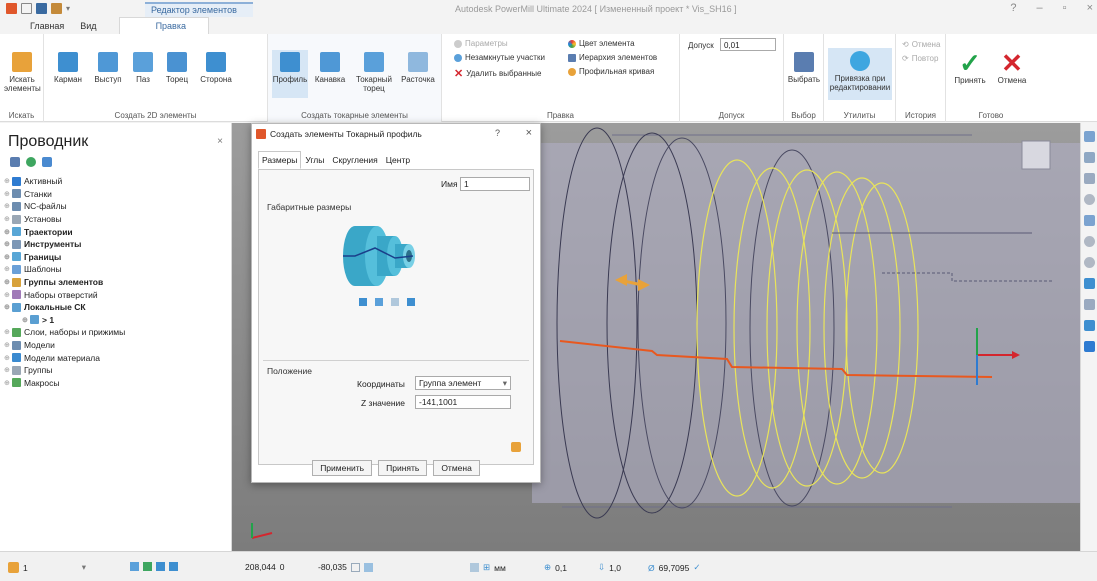  I want to click on dialog-close-button: ×, so click(529, 133).